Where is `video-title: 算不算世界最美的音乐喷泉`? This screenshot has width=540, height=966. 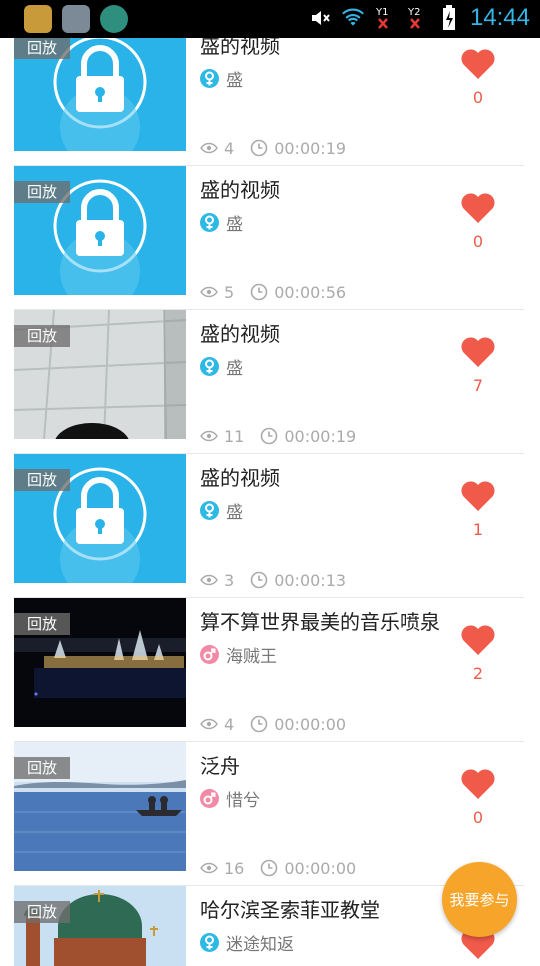 video-title: 算不算世界最美的音乐喷泉 is located at coordinates (320, 620).